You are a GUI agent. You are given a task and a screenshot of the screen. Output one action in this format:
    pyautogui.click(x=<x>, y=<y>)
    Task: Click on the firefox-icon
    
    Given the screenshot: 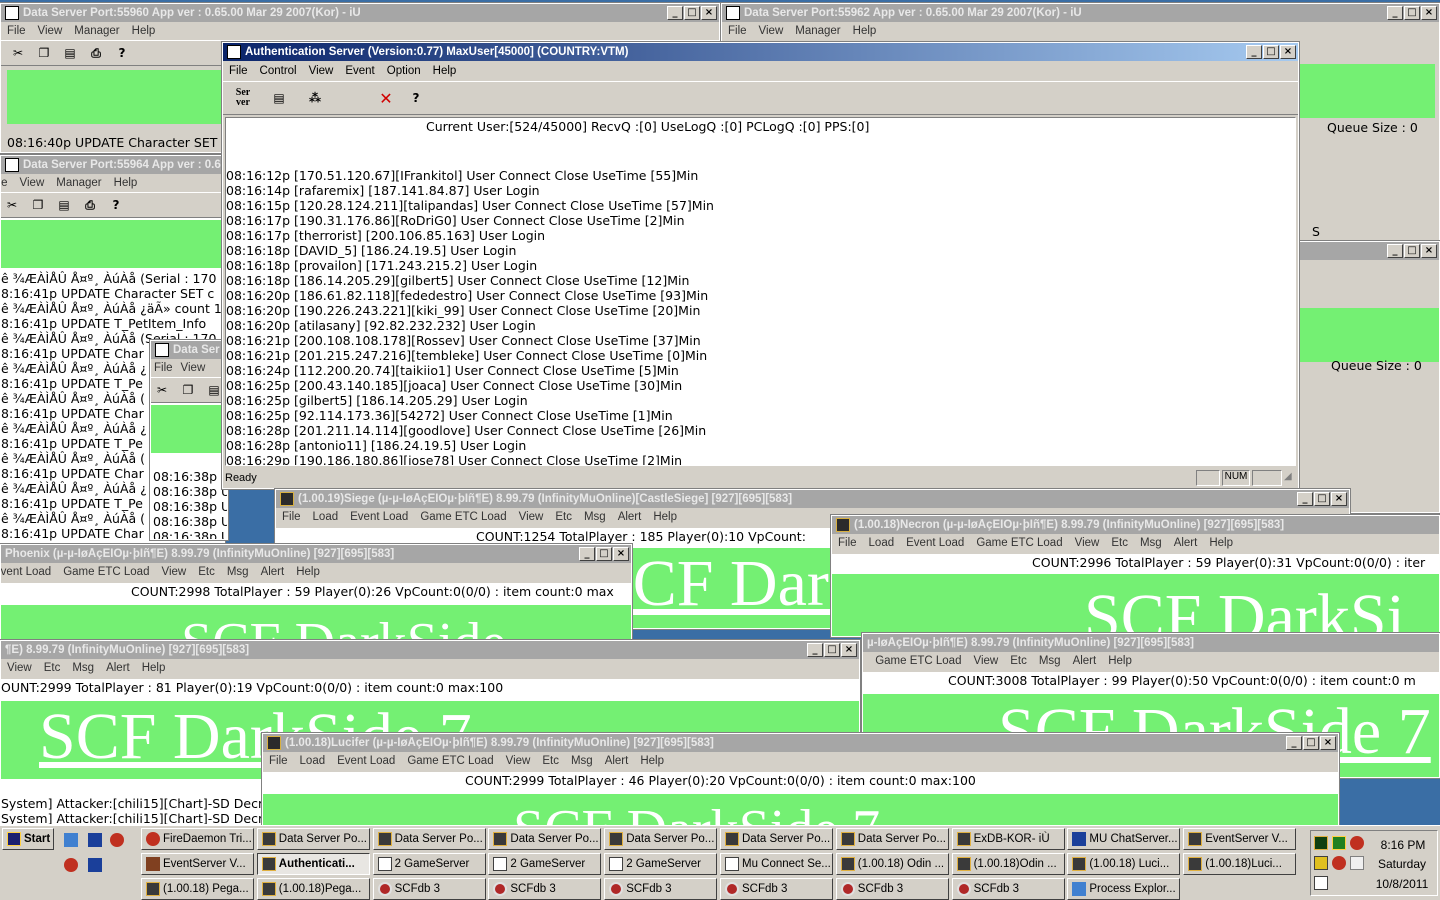 What is the action you would take?
    pyautogui.click(x=117, y=840)
    